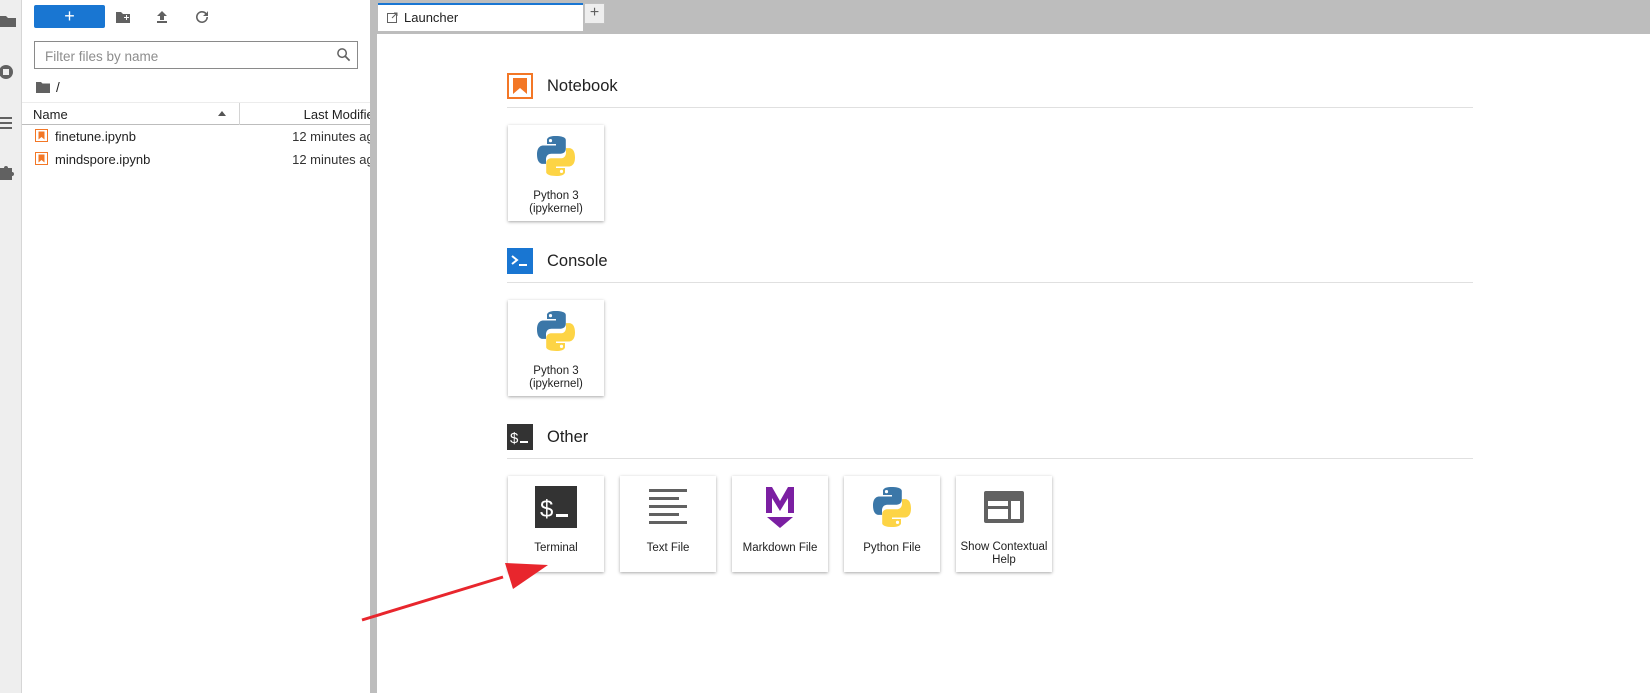 The image size is (1650, 693). I want to click on extension-manager-icon, so click(8, 172).